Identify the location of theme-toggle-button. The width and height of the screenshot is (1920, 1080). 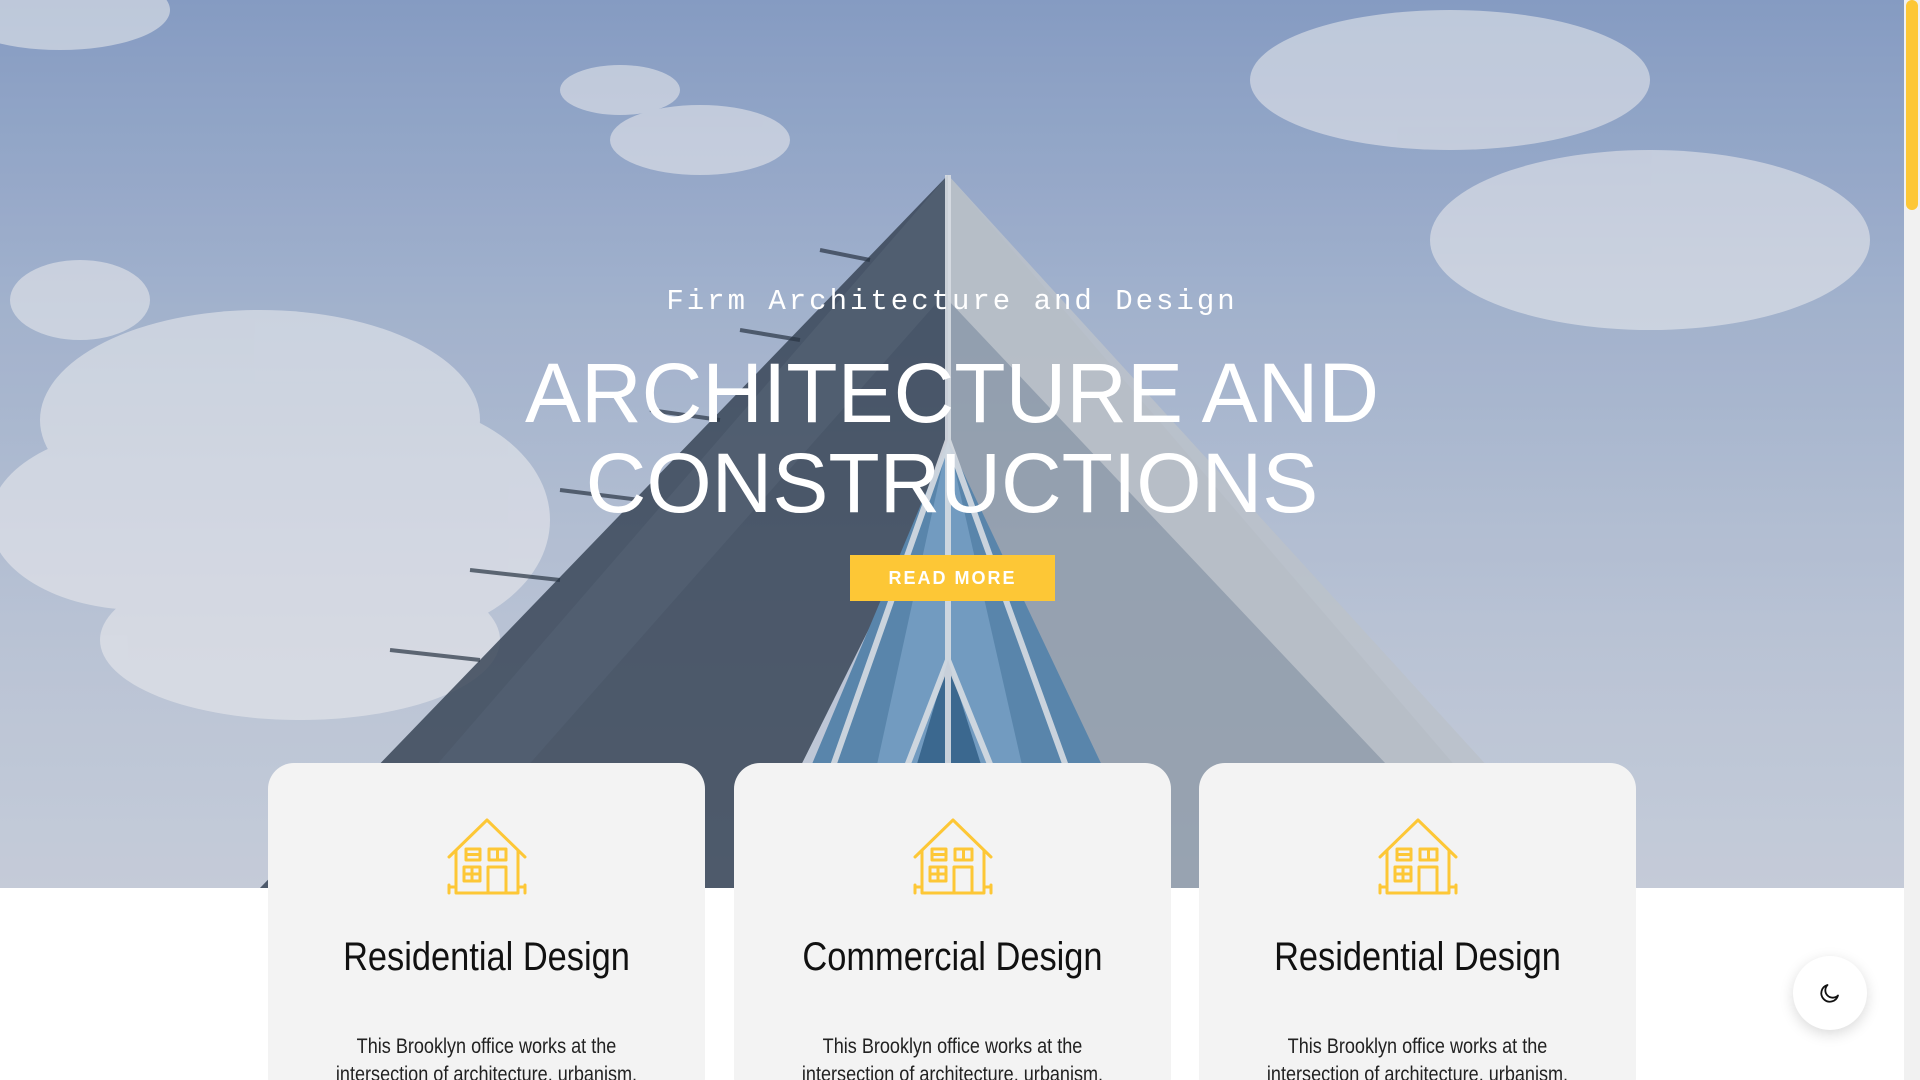
(1830, 993).